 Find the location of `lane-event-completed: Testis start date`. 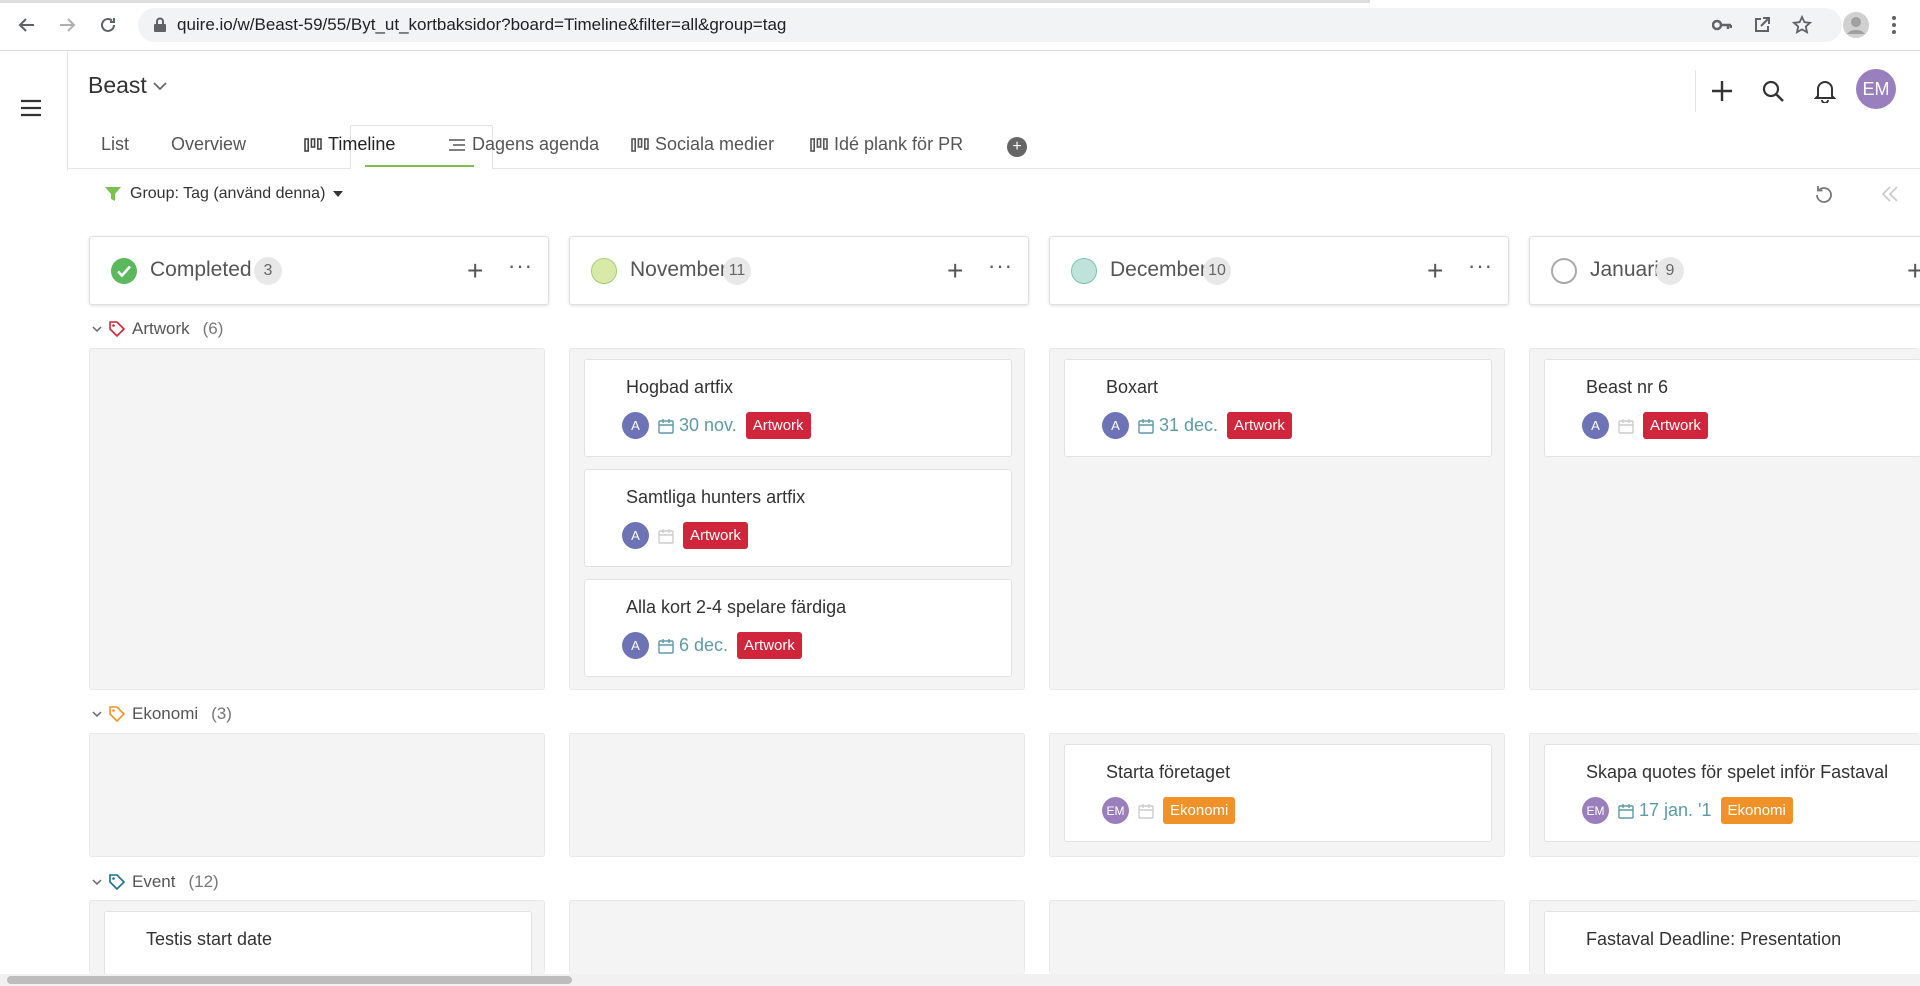

lane-event-completed: Testis start date is located at coordinates (317, 937).